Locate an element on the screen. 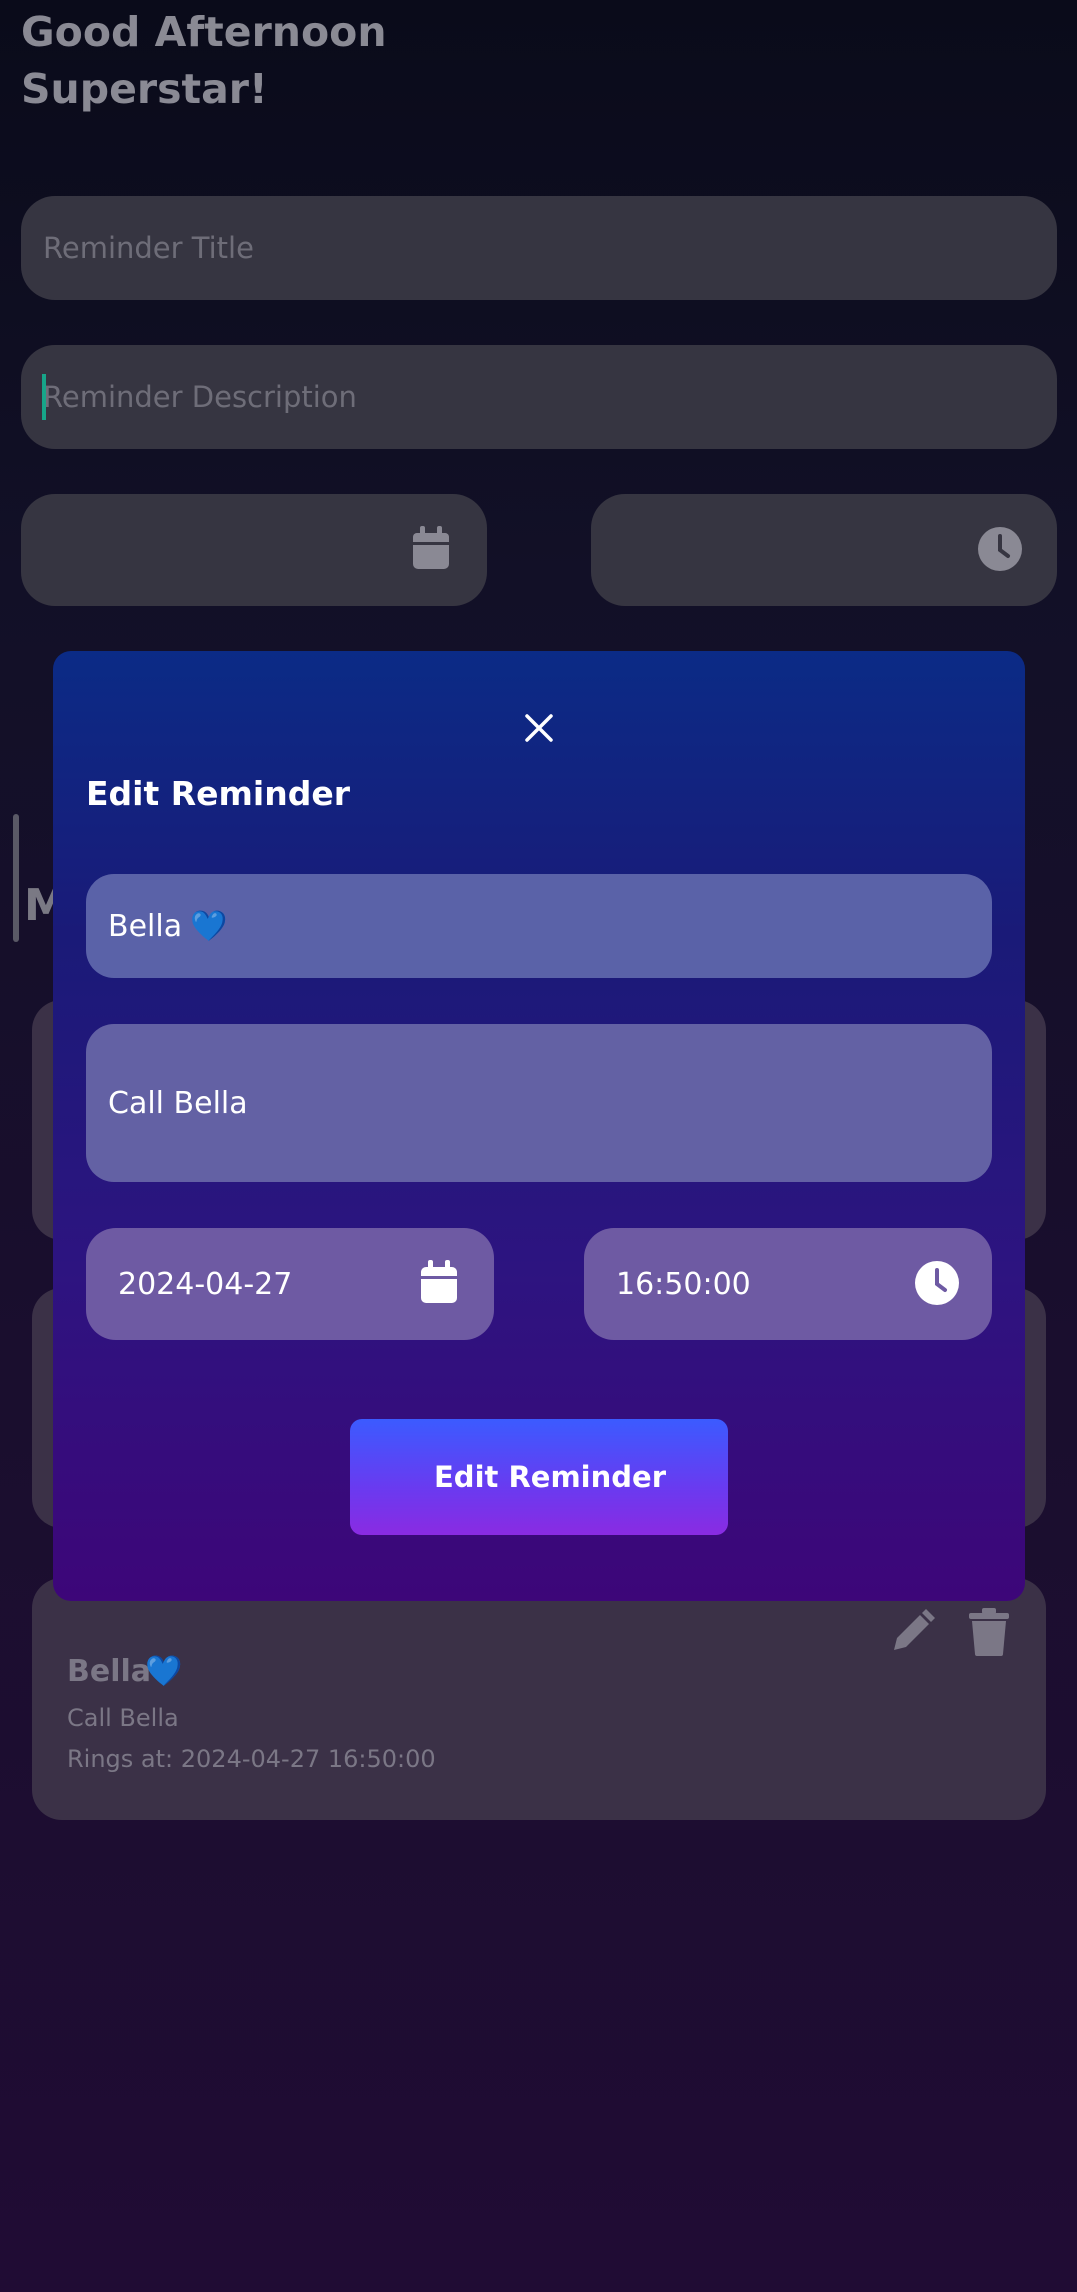 This screenshot has height=2292, width=1077. card-description: Call Bella is located at coordinates (123, 1718).